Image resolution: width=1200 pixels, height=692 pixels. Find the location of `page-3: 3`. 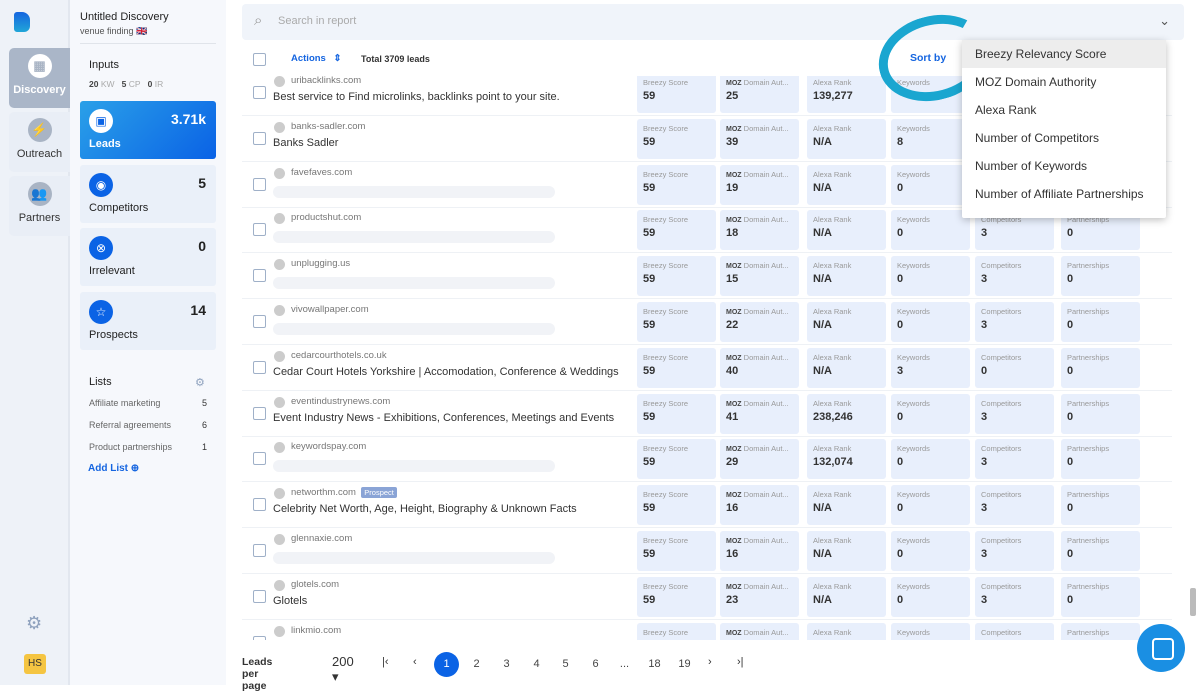

page-3: 3 is located at coordinates (506, 664).